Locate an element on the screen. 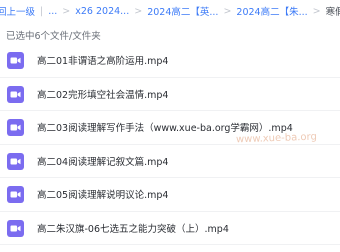 This screenshot has width=340, height=252. file-row: 高二05阅读理解说明议论.mp4 is located at coordinates (170, 195).